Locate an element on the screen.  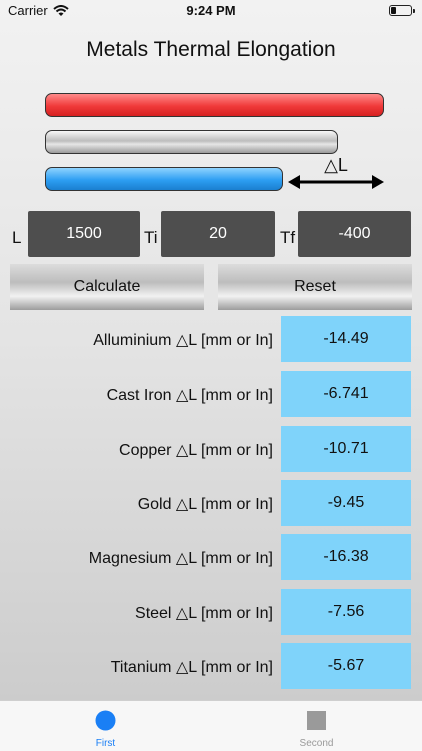
status-bar: Carrier 9:24 PM is located at coordinates (211, 11).